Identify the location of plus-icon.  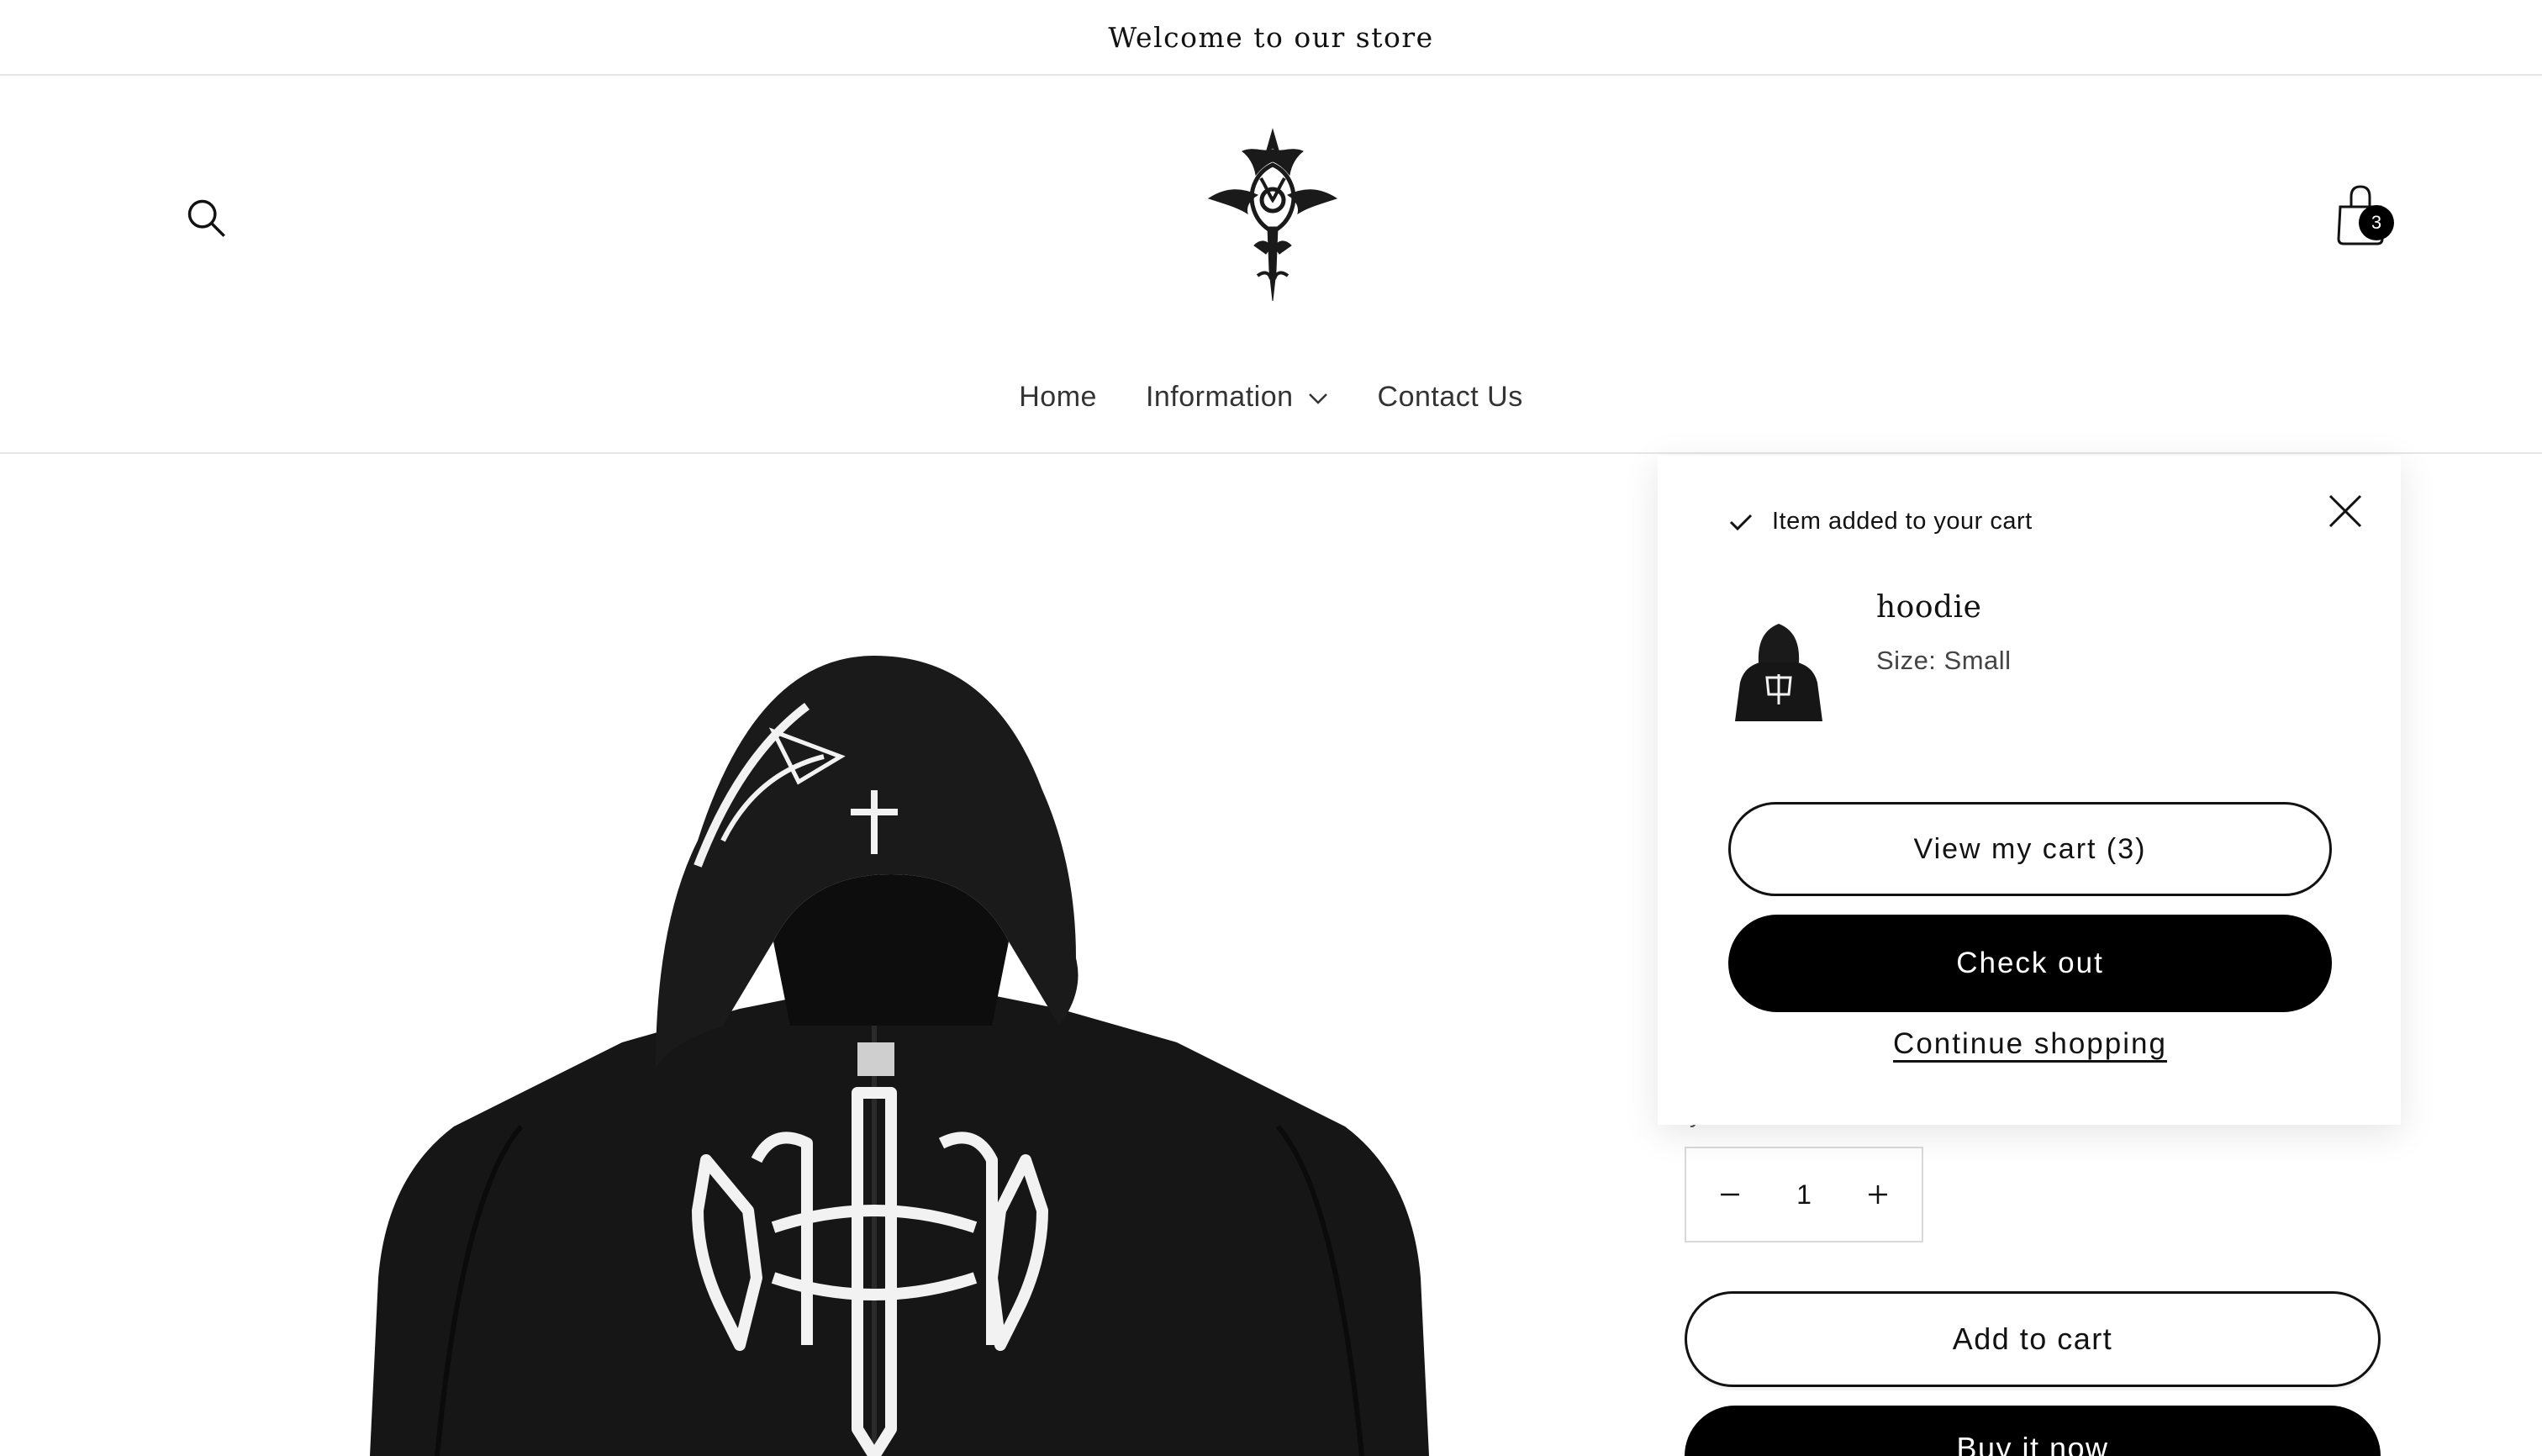
(1878, 1194).